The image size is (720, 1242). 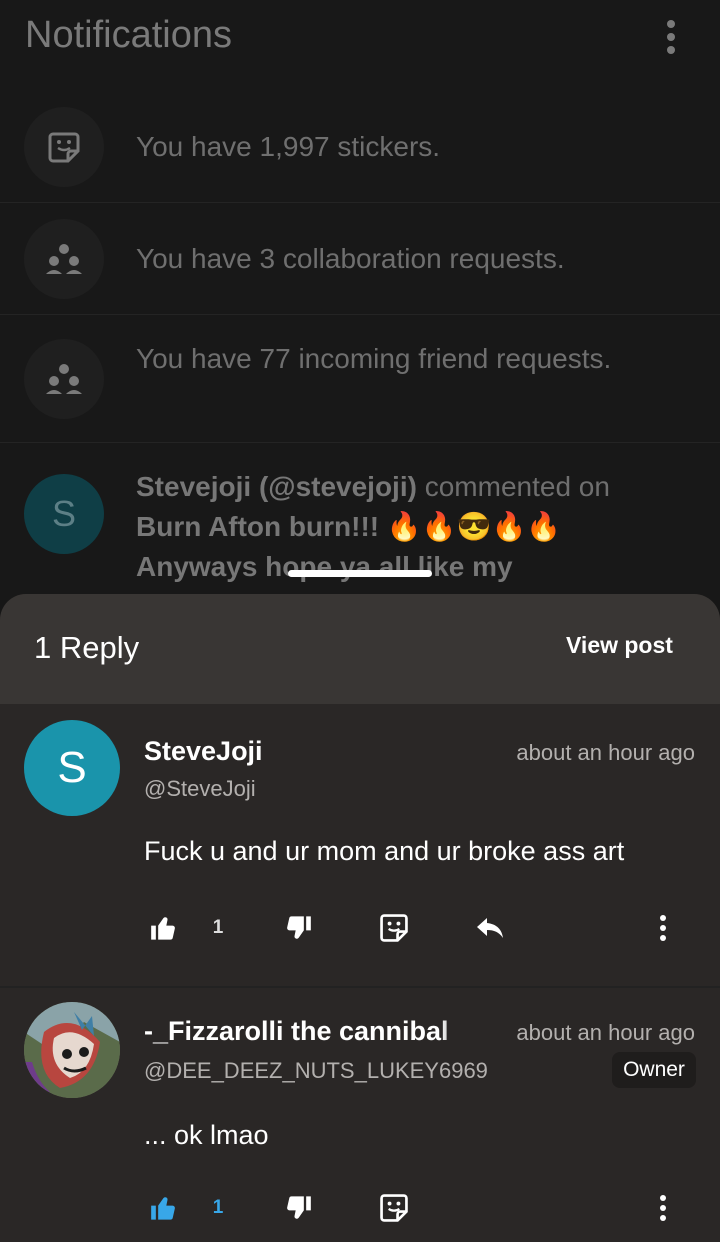 I want to click on page-title: Notifications, so click(x=128, y=35).